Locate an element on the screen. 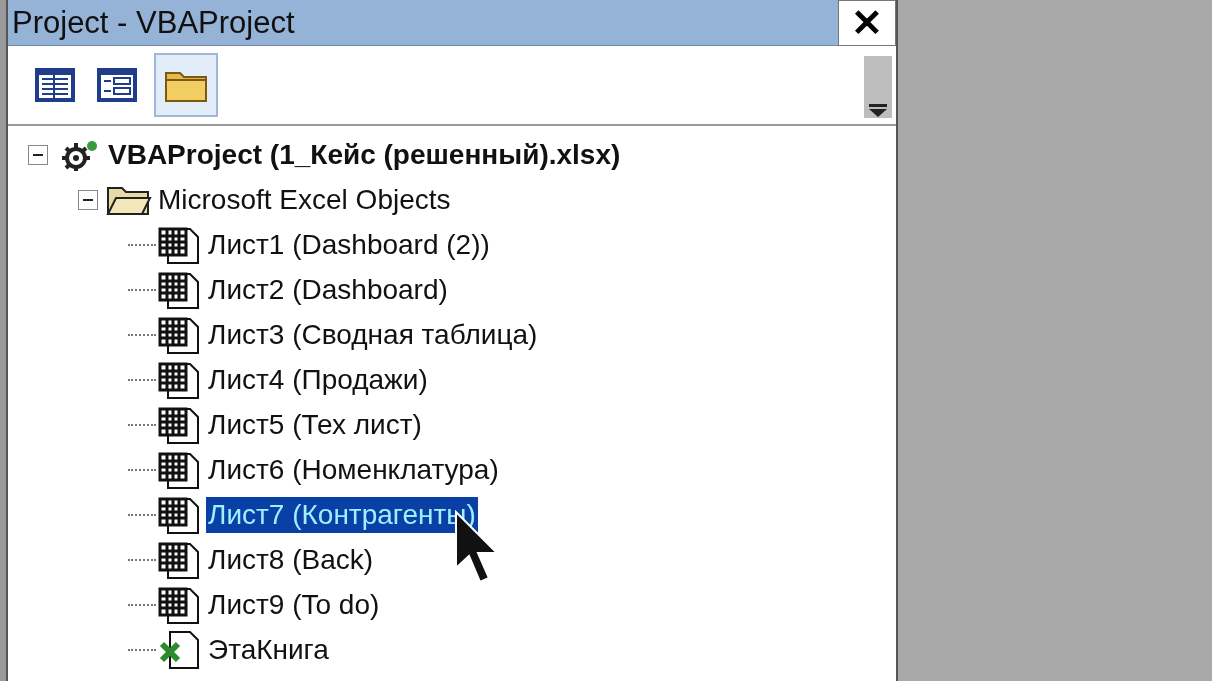  workbook-icon is located at coordinates (180, 649).